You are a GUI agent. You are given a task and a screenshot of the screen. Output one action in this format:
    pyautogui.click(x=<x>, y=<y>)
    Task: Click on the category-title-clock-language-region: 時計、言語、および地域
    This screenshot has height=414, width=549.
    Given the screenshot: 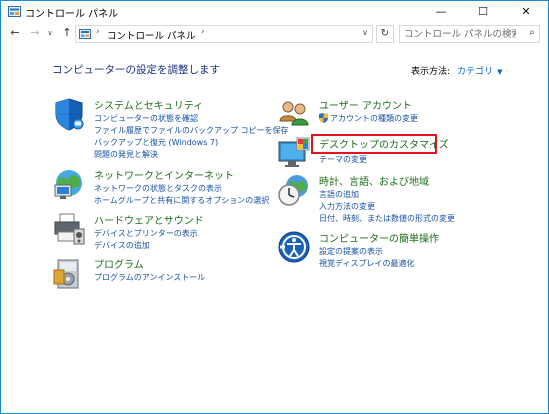 What is the action you would take?
    pyautogui.click(x=374, y=180)
    